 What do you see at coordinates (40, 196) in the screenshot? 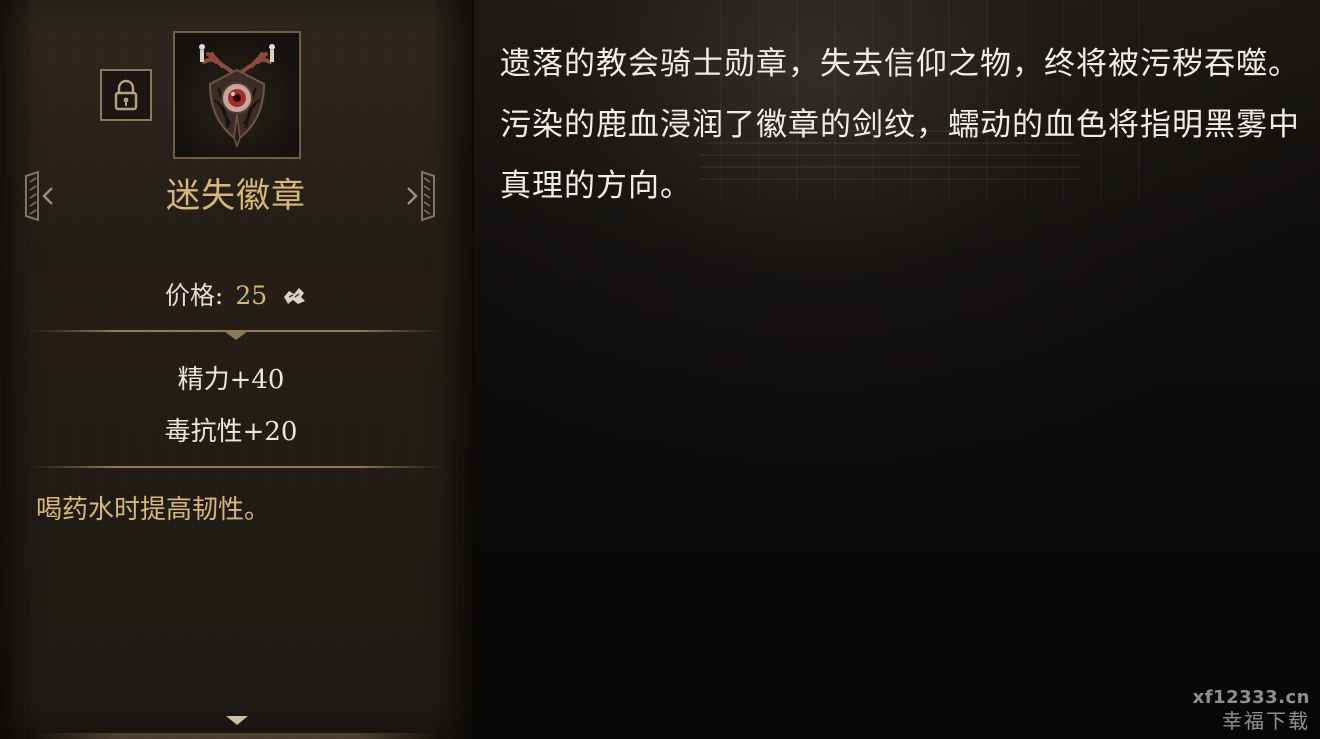
I see `title-ornament-left` at bounding box center [40, 196].